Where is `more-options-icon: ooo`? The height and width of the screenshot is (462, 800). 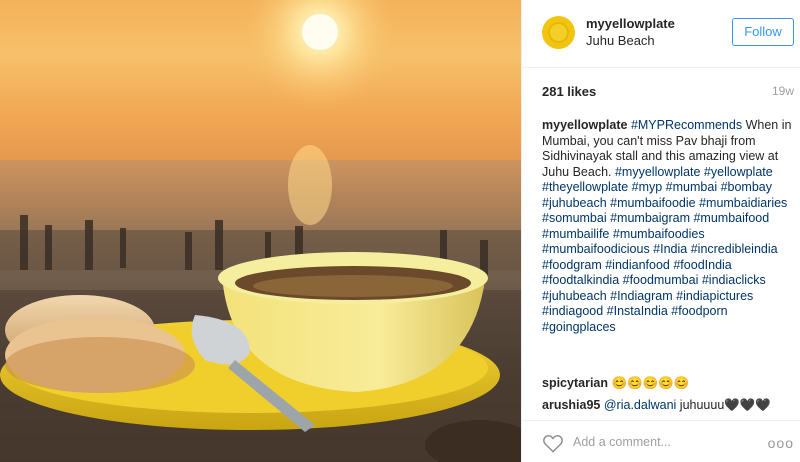 more-options-icon: ooo is located at coordinates (781, 443).